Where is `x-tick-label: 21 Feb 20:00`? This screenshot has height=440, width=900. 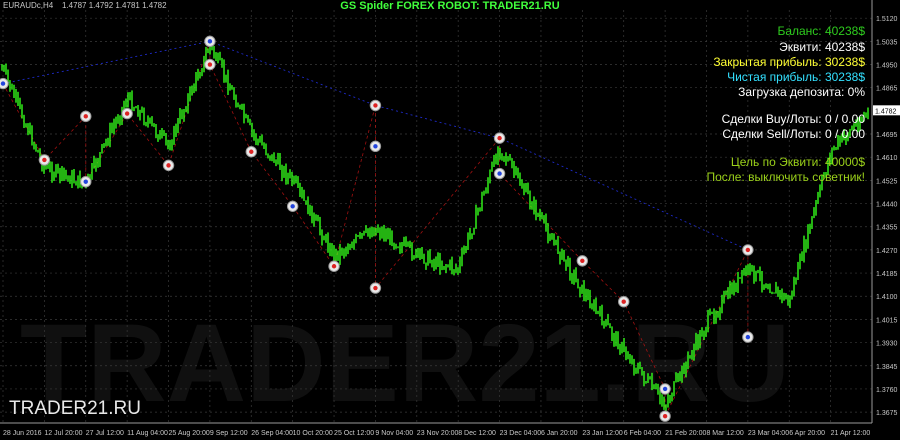
x-tick-label: 21 Feb 20:00 is located at coordinates (685, 433).